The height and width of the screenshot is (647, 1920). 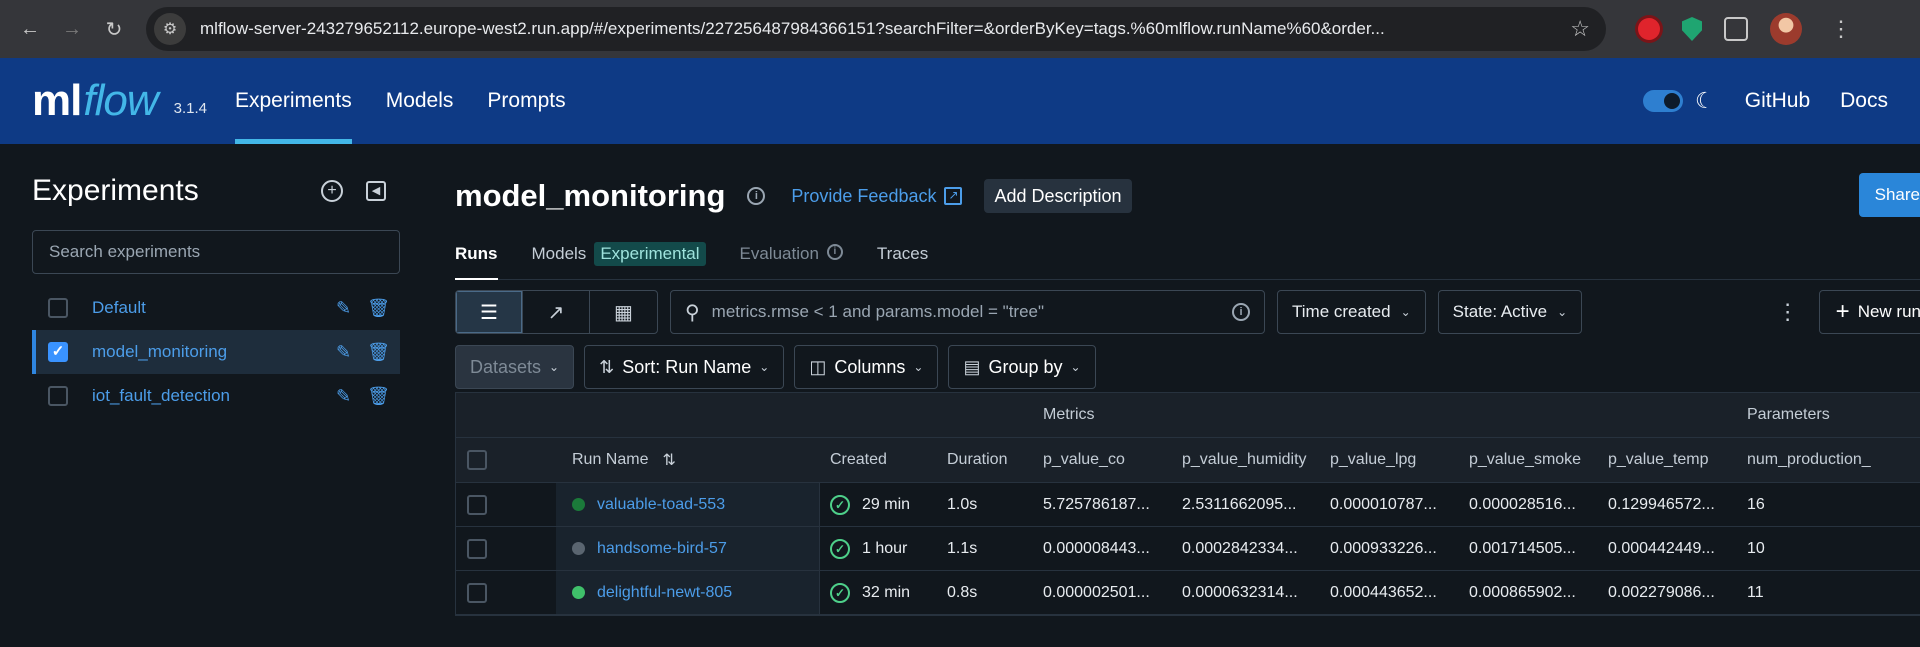 I want to click on columns-dropdown: ◫ Columns ⌄, so click(x=866, y=367).